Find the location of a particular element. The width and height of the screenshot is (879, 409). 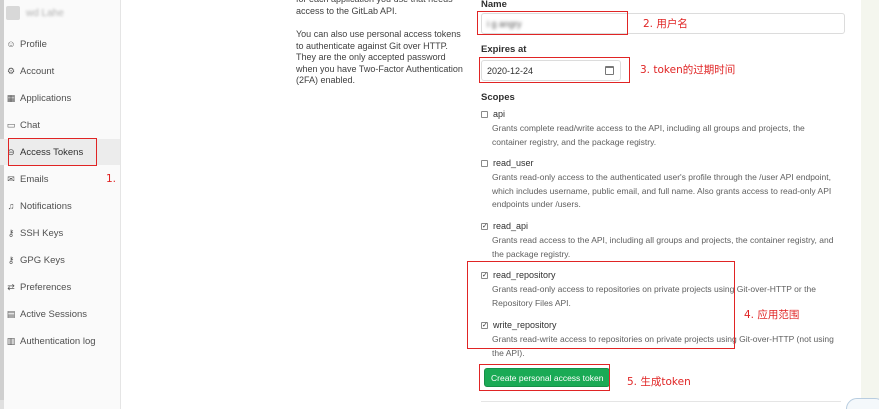

floating-widget is located at coordinates (862, 403).